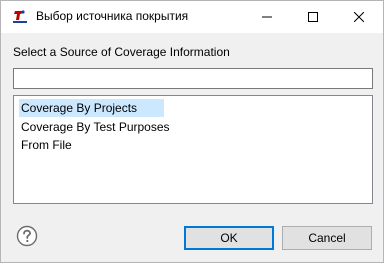 The height and width of the screenshot is (263, 384). What do you see at coordinates (112, 16) in the screenshot?
I see `window-title: Выбор источника покрытия` at bounding box center [112, 16].